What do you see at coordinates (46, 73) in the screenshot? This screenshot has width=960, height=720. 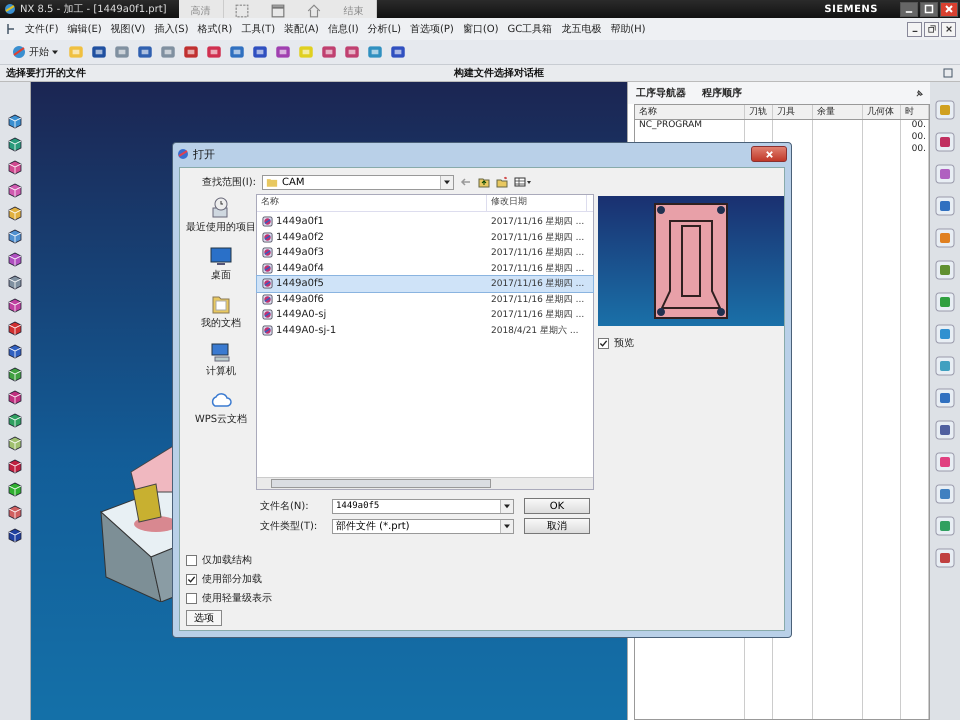 I see `cue-text: 选择要打开的文件` at bounding box center [46, 73].